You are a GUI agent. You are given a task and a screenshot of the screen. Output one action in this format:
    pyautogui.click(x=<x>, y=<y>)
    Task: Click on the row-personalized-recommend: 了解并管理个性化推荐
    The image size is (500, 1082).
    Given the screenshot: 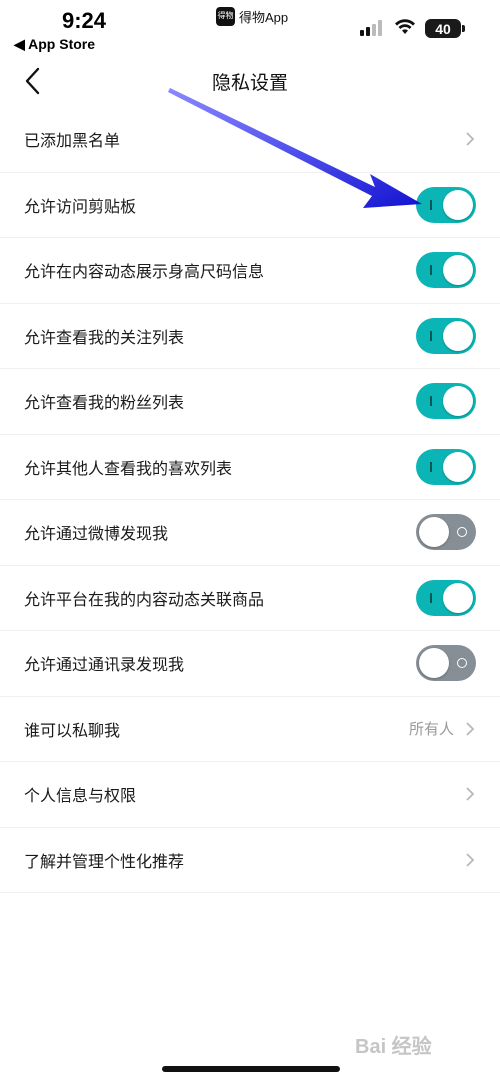 What is the action you would take?
    pyautogui.click(x=250, y=860)
    